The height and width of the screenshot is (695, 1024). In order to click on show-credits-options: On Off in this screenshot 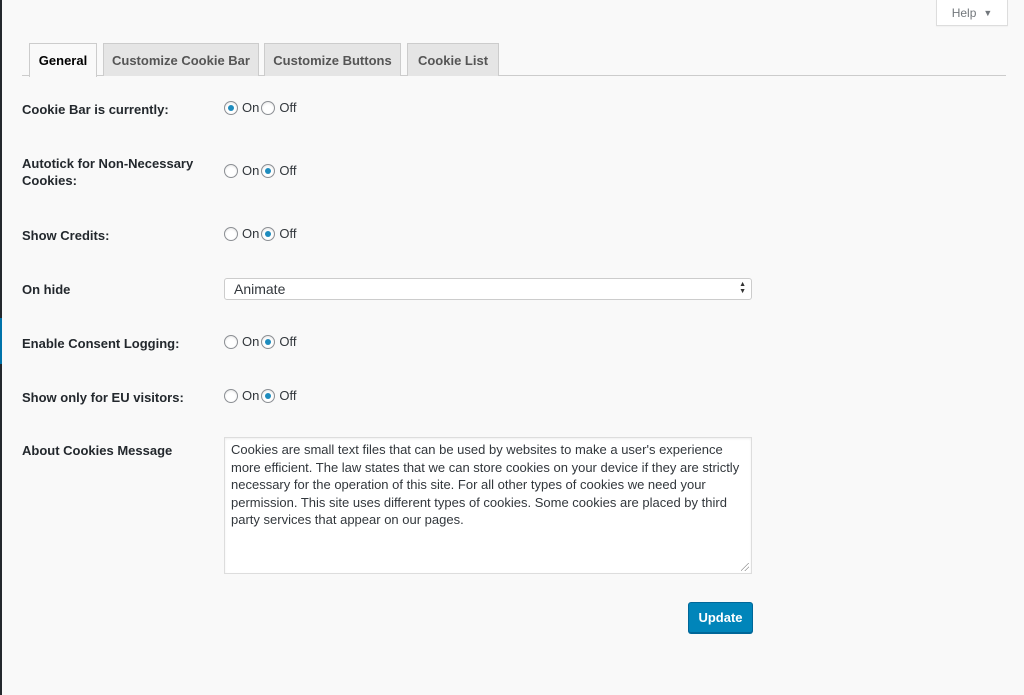, I will do `click(261, 233)`.